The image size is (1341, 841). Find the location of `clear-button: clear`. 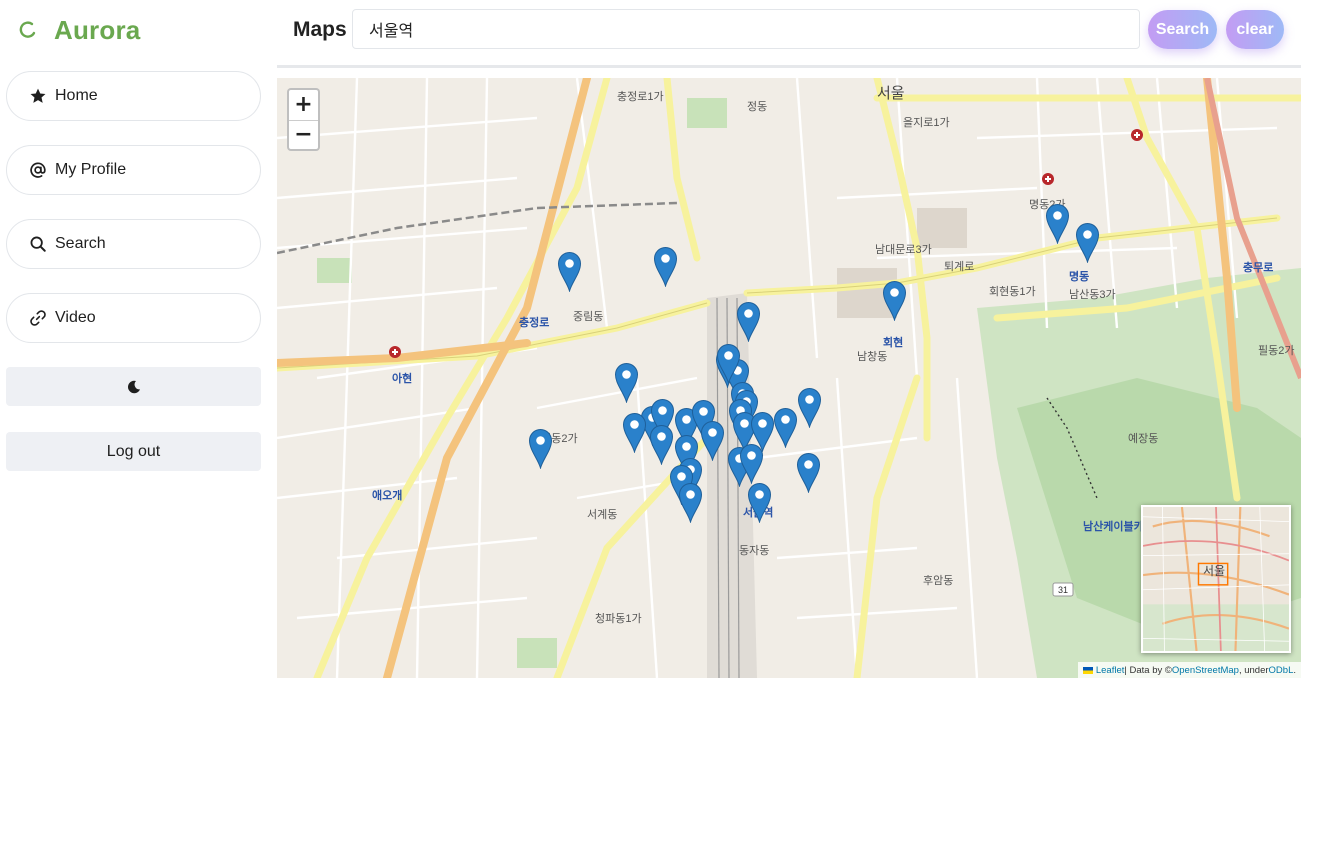

clear-button: clear is located at coordinates (1255, 29).